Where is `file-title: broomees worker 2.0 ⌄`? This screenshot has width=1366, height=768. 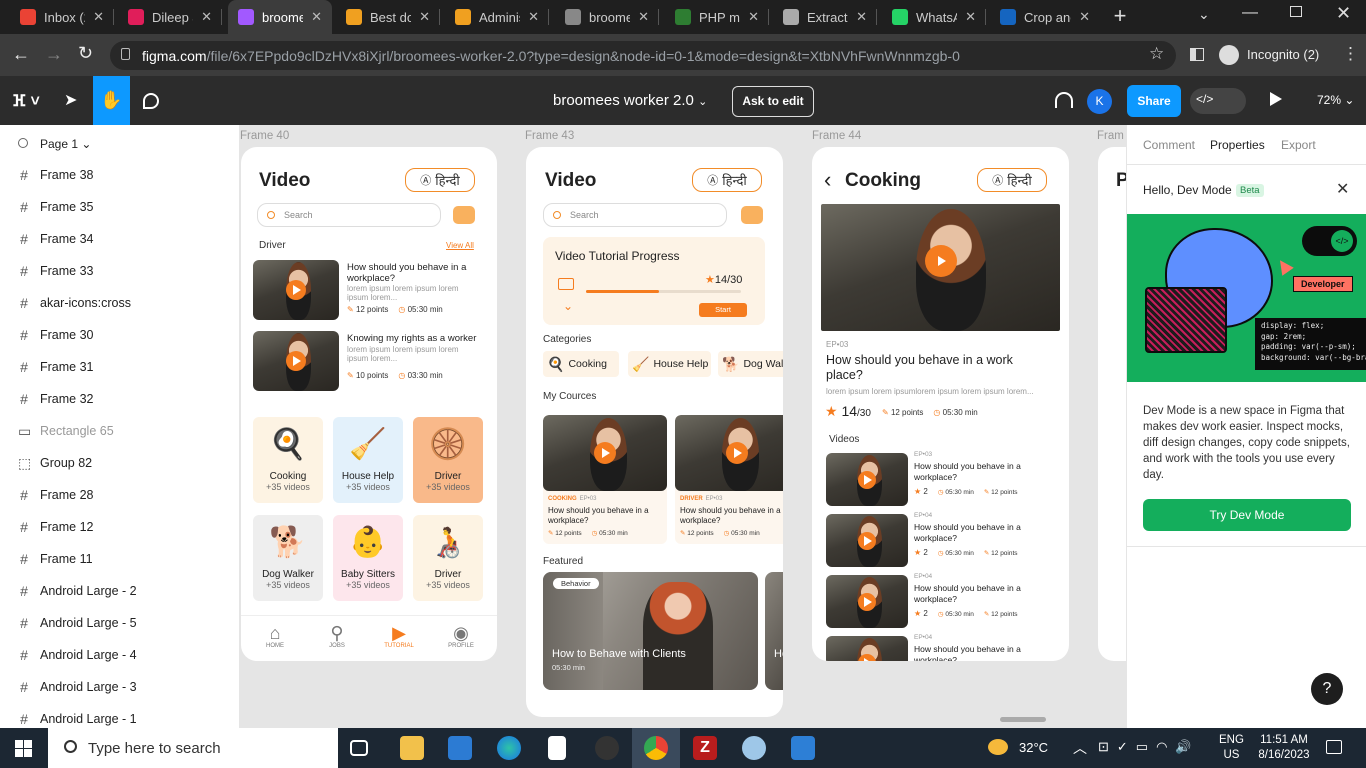 file-title: broomees worker 2.0 ⌄ is located at coordinates (630, 100).